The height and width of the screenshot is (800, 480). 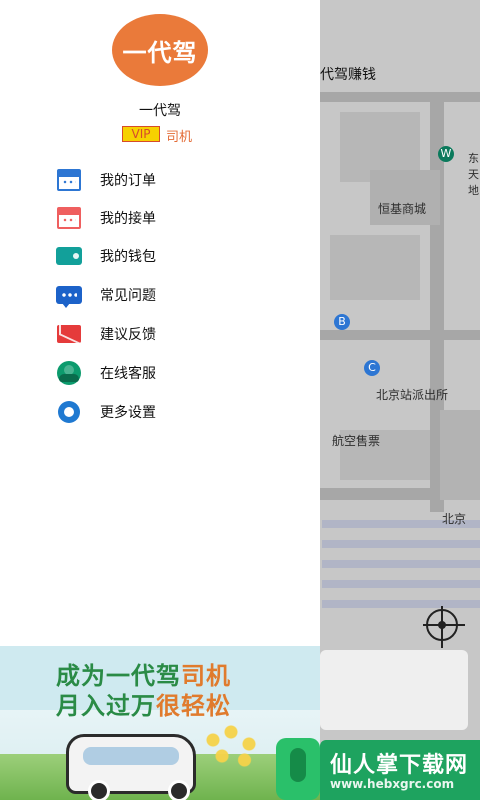 What do you see at coordinates (298, 769) in the screenshot?
I see `cactus-logo-icon` at bounding box center [298, 769].